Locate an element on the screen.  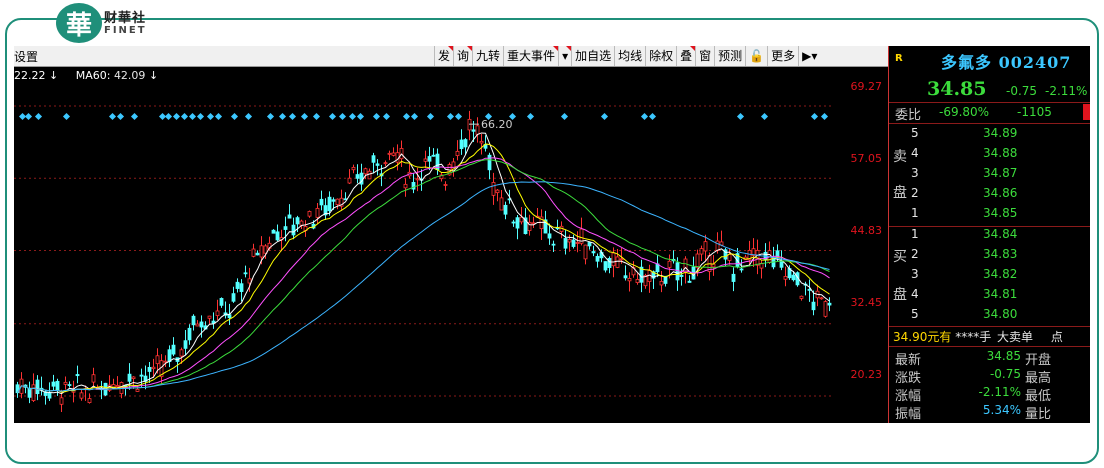
sell-level-row: 2 34.86 is located at coordinates (1000, 196).